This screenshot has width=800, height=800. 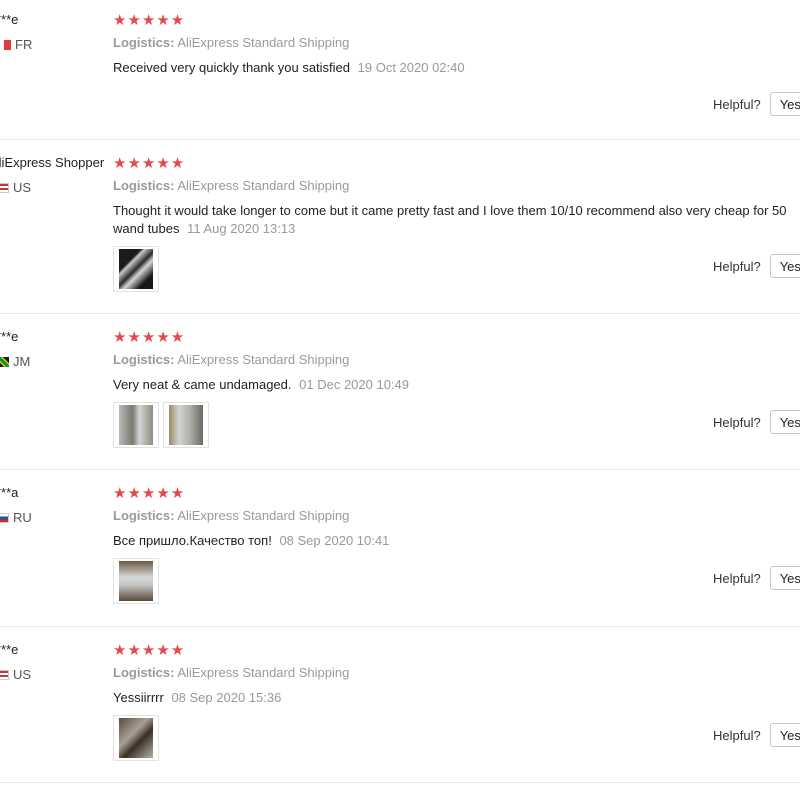 What do you see at coordinates (22, 361) in the screenshot?
I see `country-code: JM` at bounding box center [22, 361].